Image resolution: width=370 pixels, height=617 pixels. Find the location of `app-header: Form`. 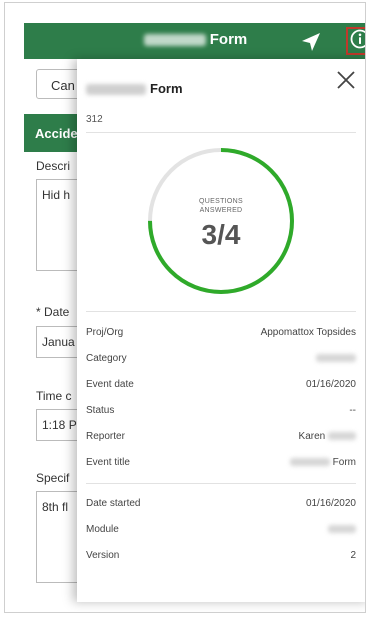

app-header: Form is located at coordinates (194, 41).